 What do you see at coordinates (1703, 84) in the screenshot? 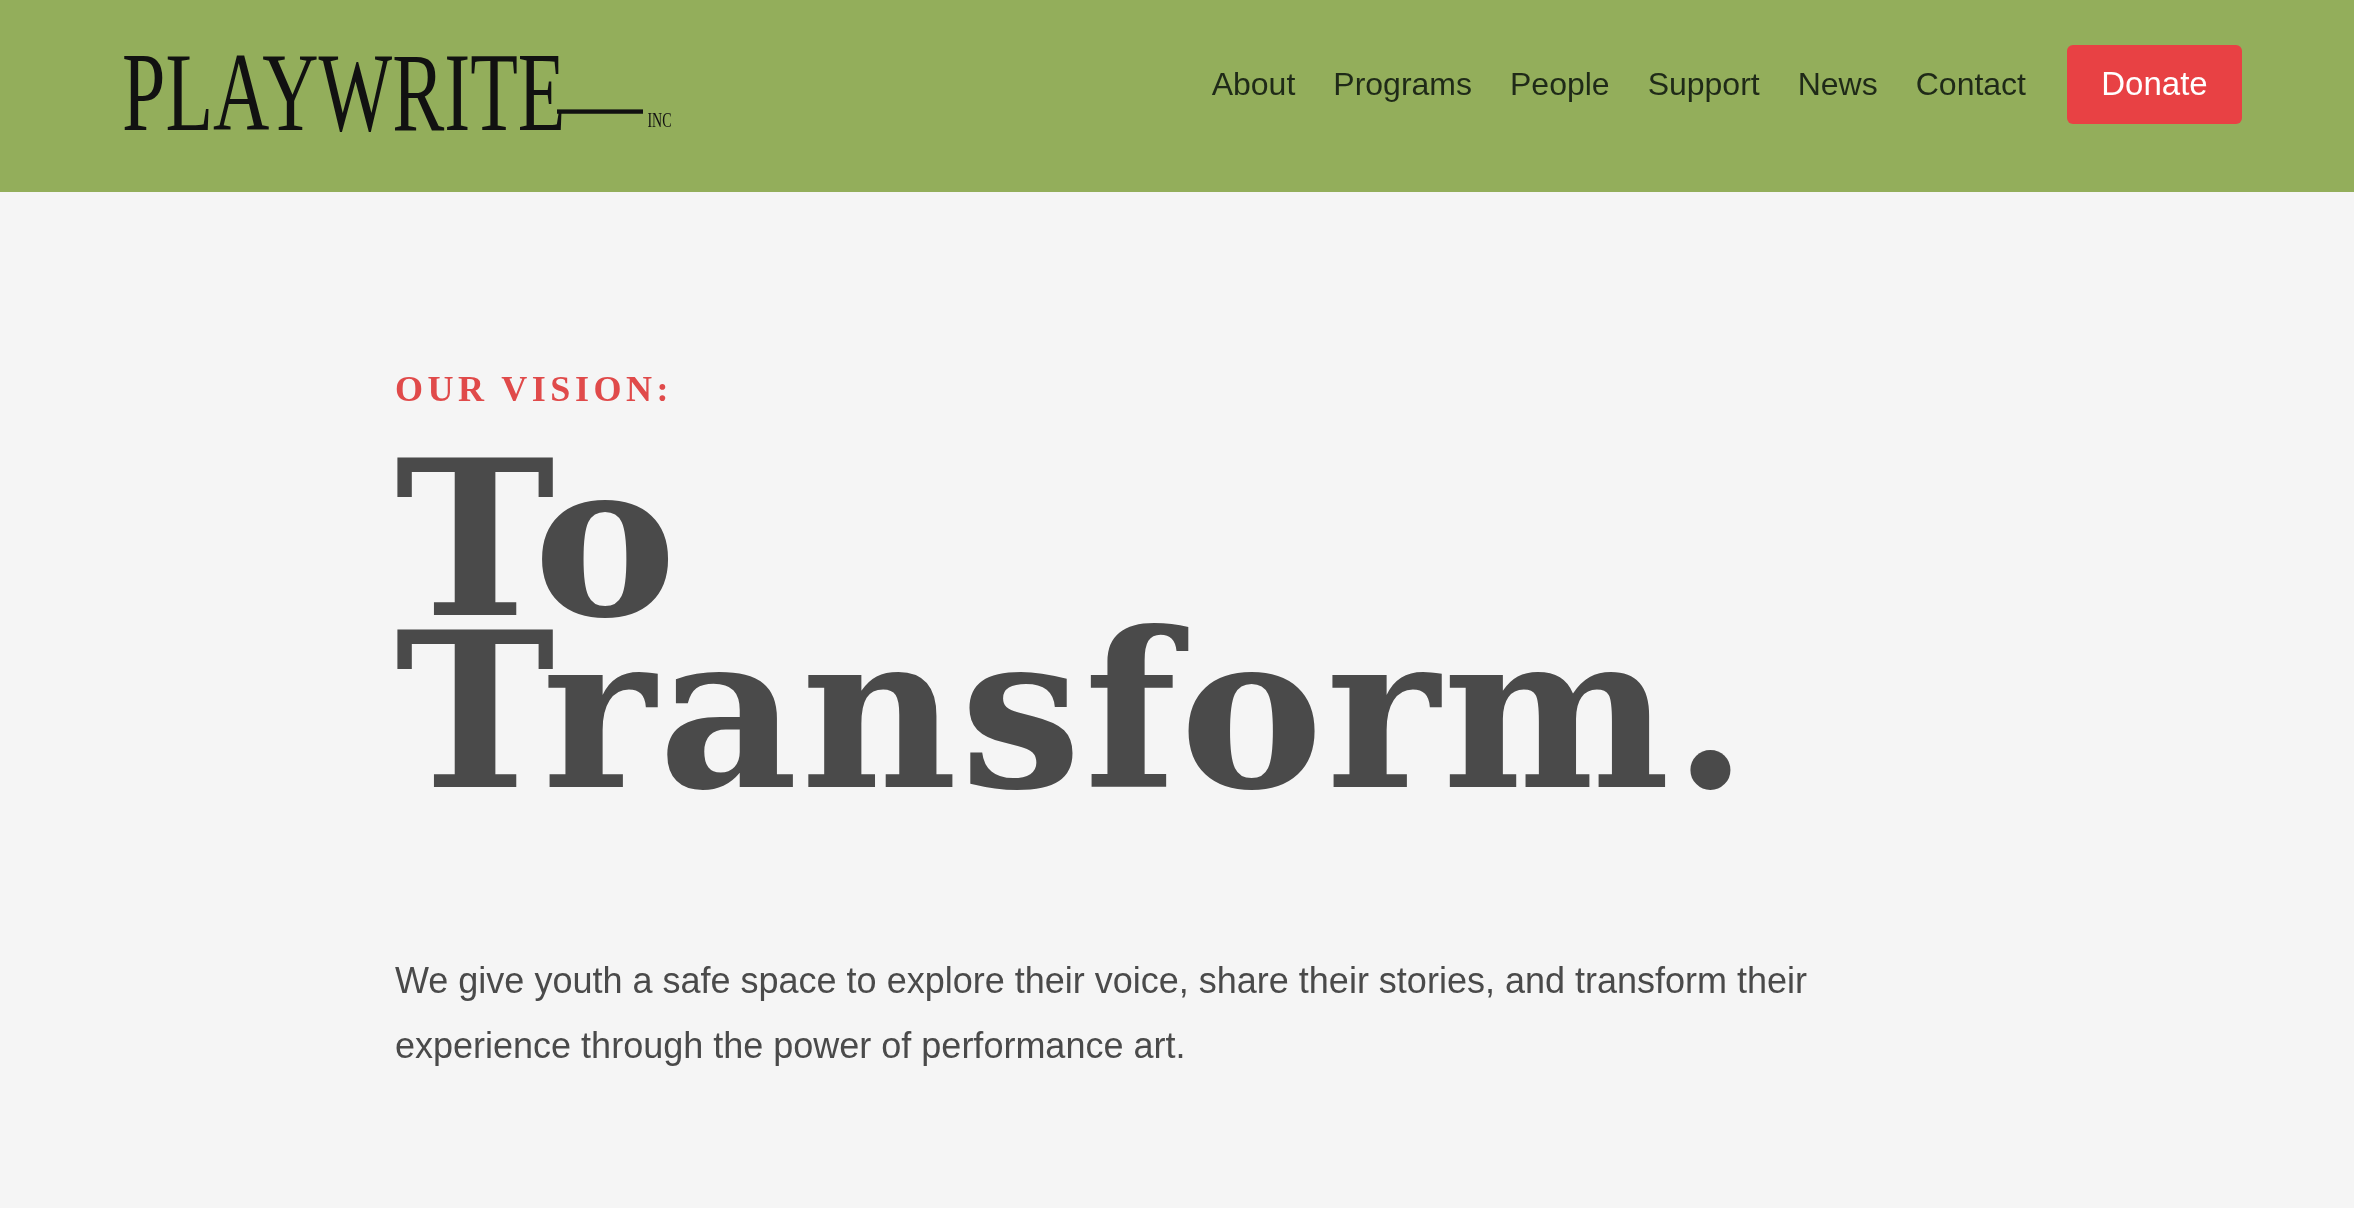
I see `nav-link: Support` at bounding box center [1703, 84].